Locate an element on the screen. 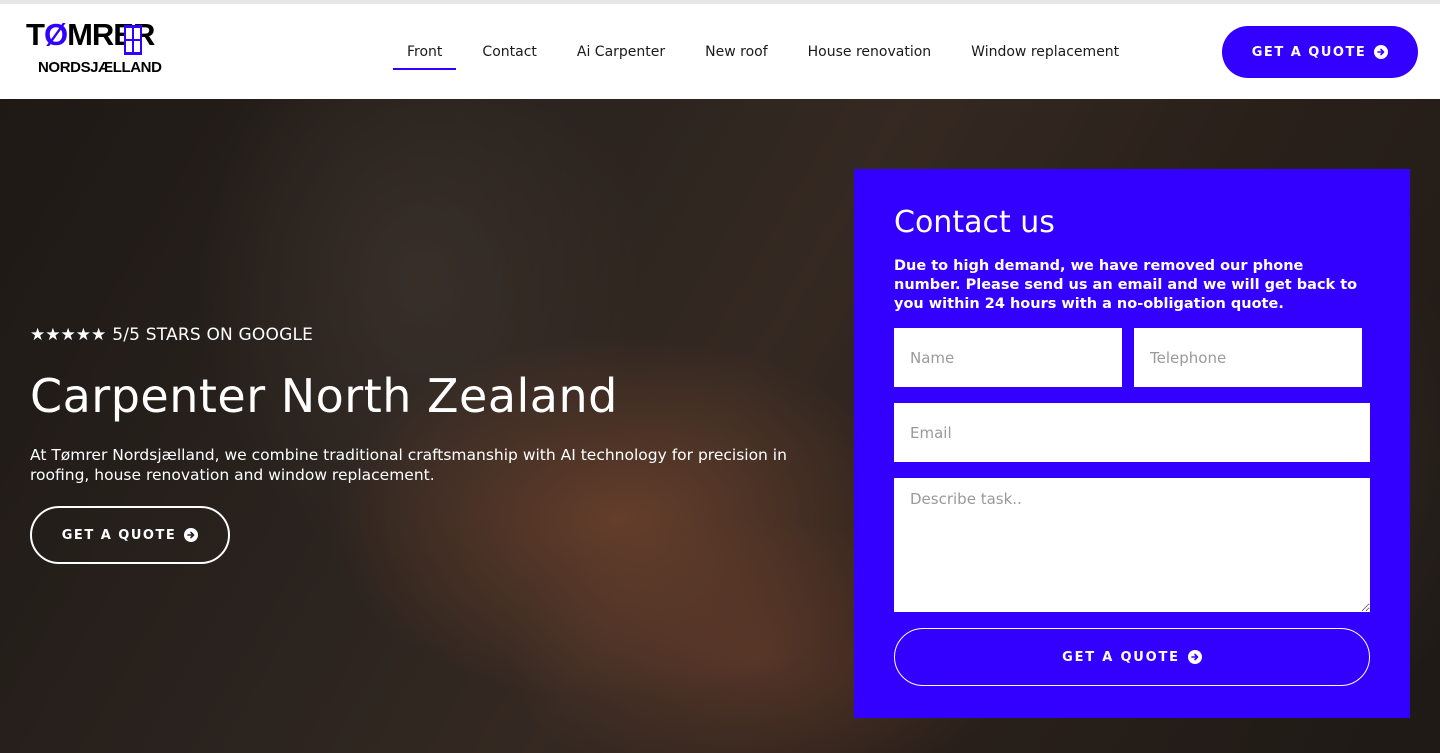 This screenshot has width=1440, height=753. header-get-quote-button: GET A QUOTE is located at coordinates (1320, 52).